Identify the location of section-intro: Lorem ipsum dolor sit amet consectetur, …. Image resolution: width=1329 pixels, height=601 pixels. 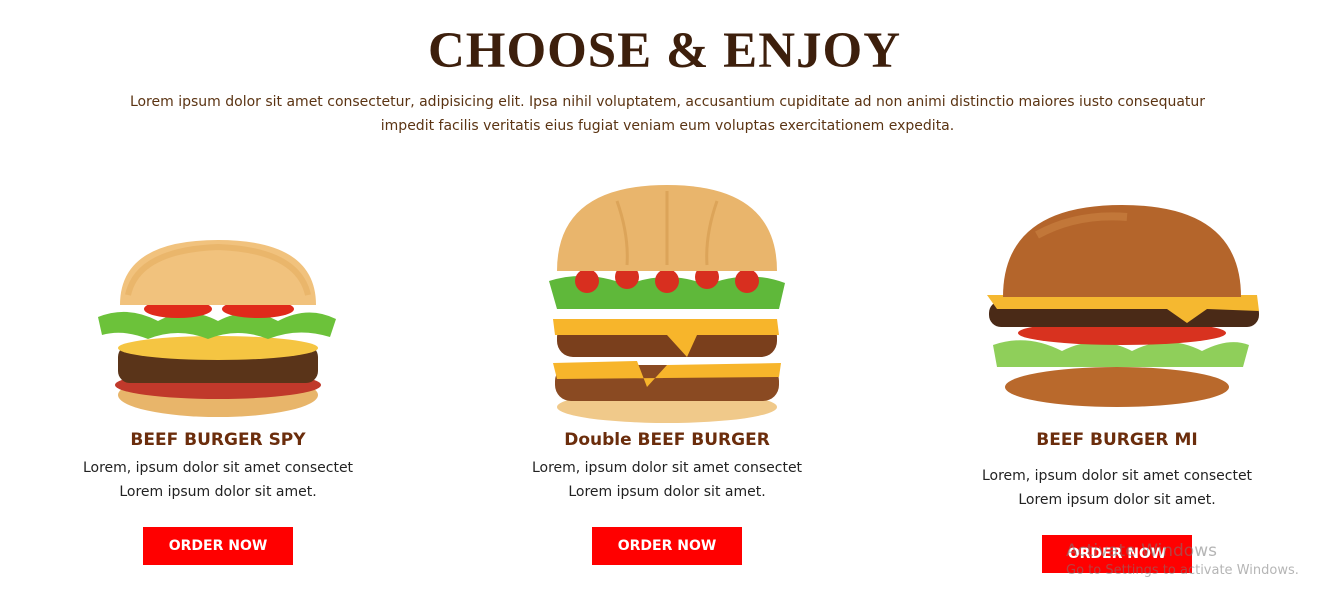
(667, 114).